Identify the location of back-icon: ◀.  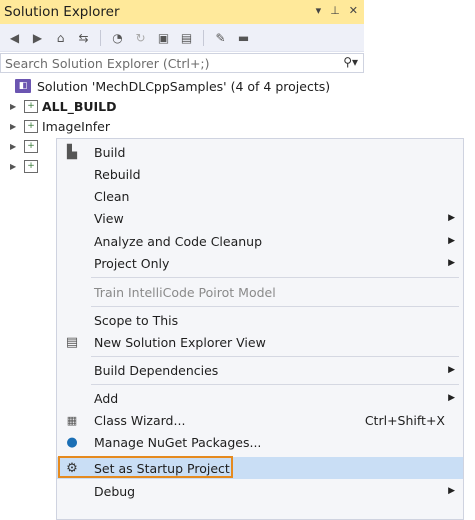
(14, 37).